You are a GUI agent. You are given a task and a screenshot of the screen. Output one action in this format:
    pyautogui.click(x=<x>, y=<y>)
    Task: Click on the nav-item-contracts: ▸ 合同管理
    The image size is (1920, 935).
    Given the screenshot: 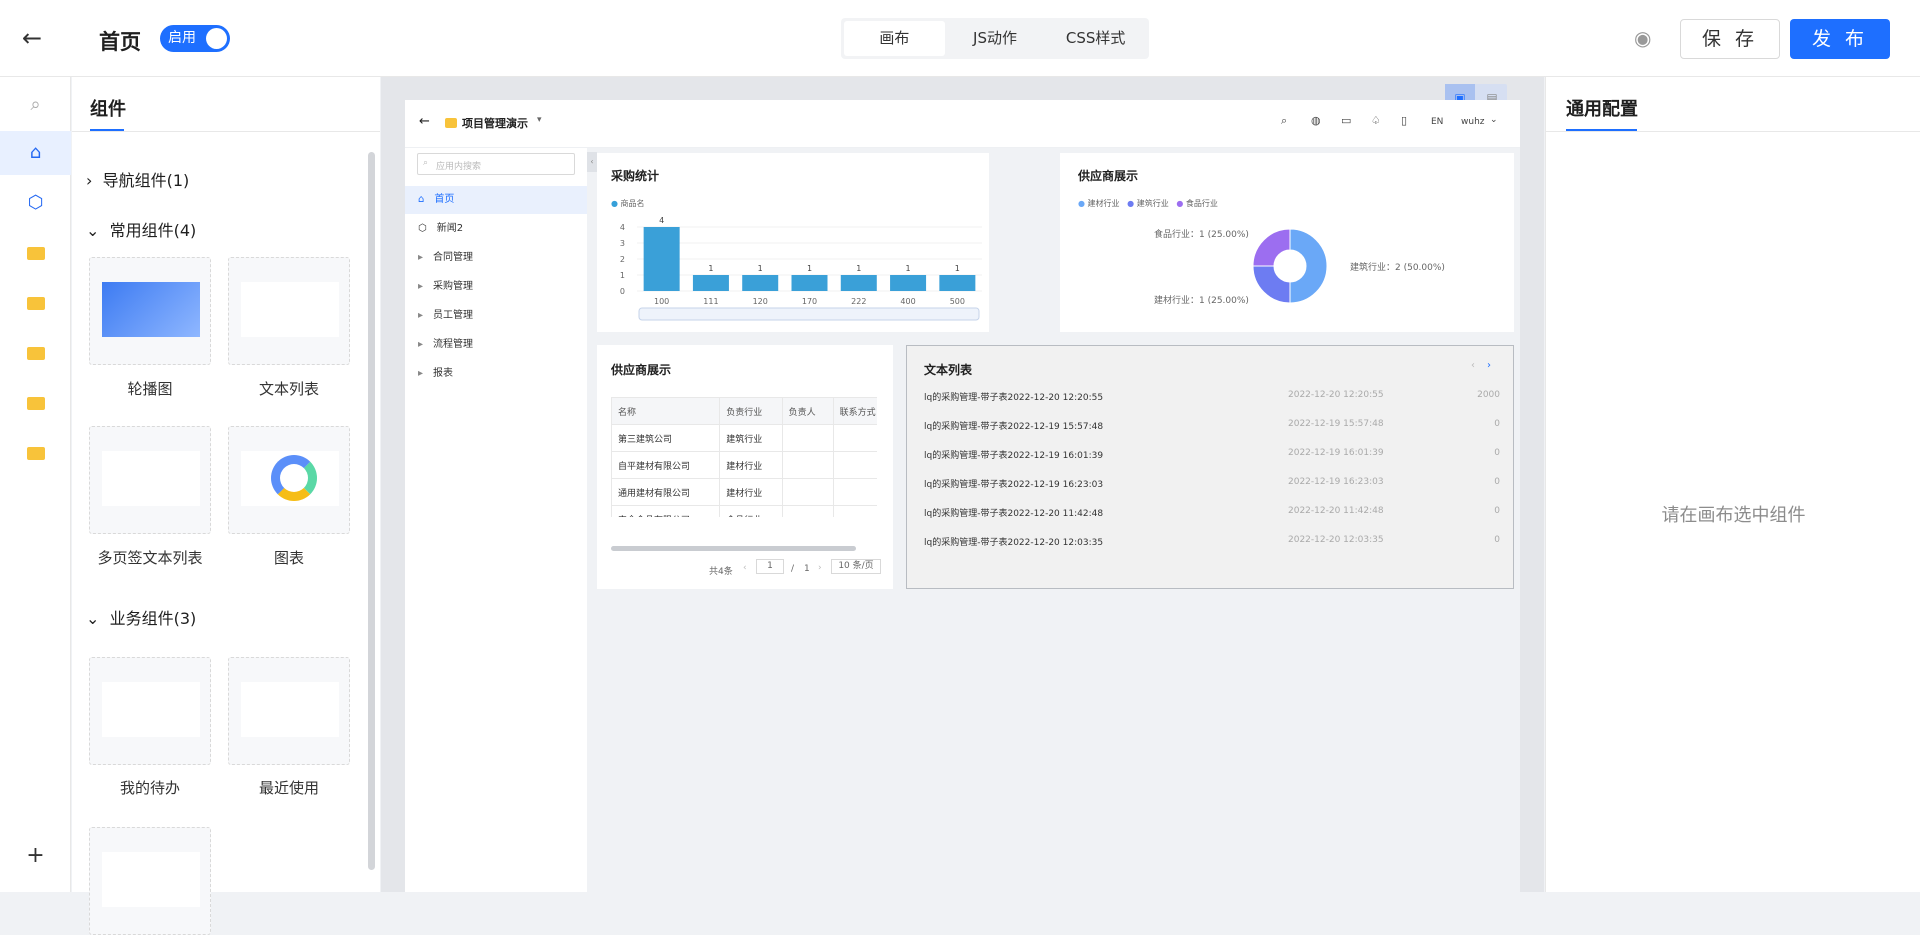 What is the action you would take?
    pyautogui.click(x=496, y=258)
    